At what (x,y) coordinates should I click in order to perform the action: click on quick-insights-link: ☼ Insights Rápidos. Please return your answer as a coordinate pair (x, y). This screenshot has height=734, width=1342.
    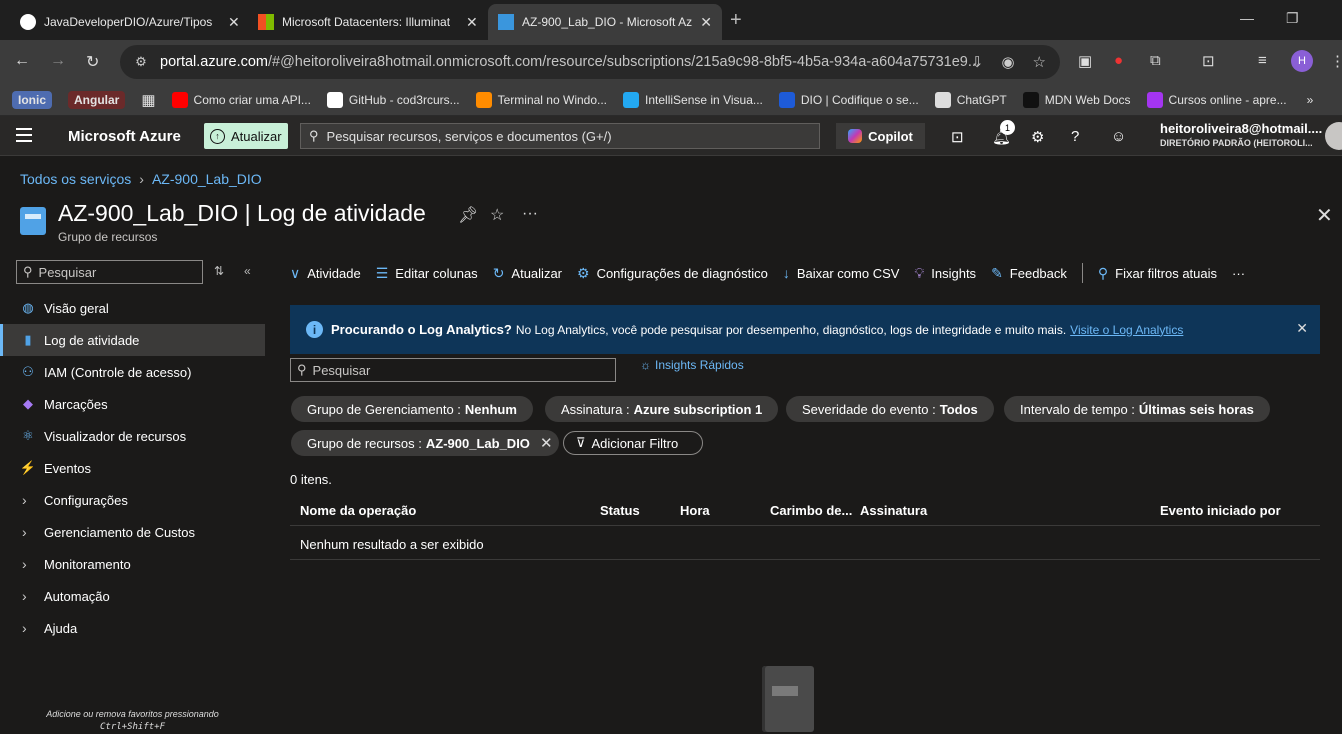
    Looking at the image, I should click on (692, 365).